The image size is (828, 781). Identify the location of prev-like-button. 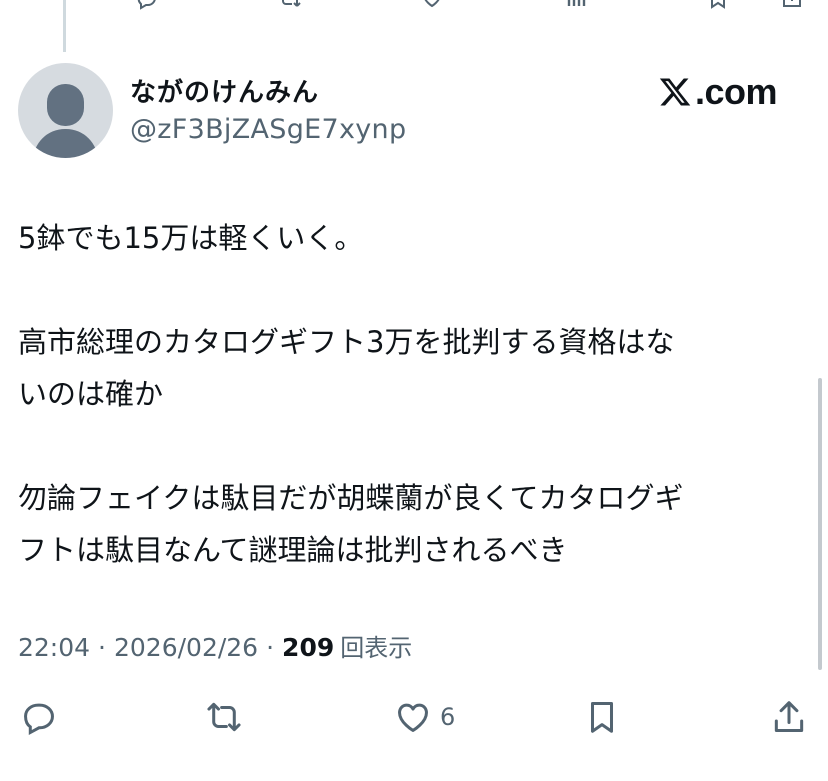
(432, 5).